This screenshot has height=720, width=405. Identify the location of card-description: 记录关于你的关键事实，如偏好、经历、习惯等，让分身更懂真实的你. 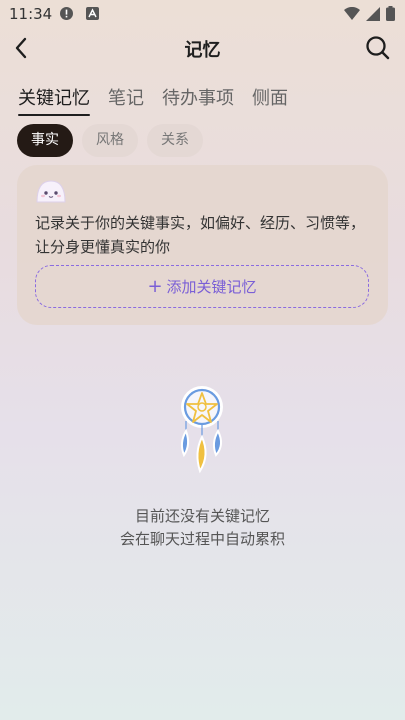
(200, 235).